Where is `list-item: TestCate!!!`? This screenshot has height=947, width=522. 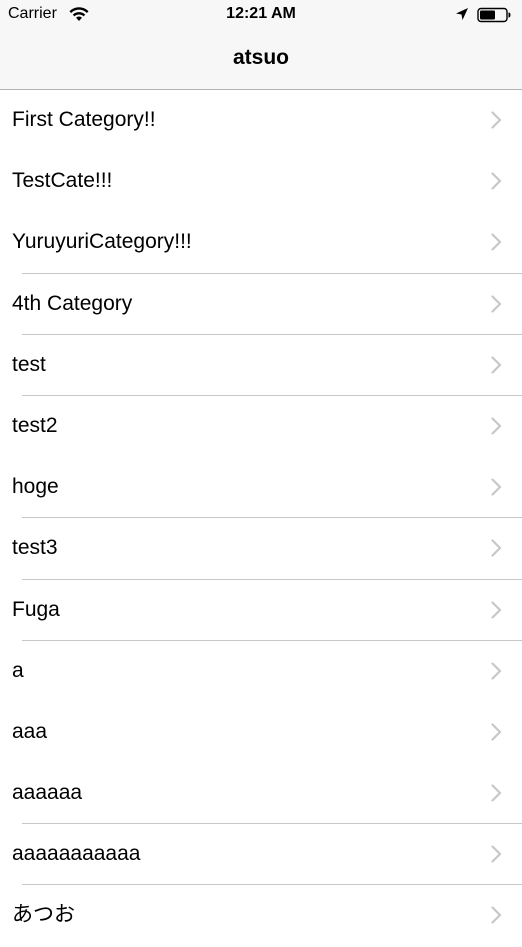 list-item: TestCate!!! is located at coordinates (261, 181).